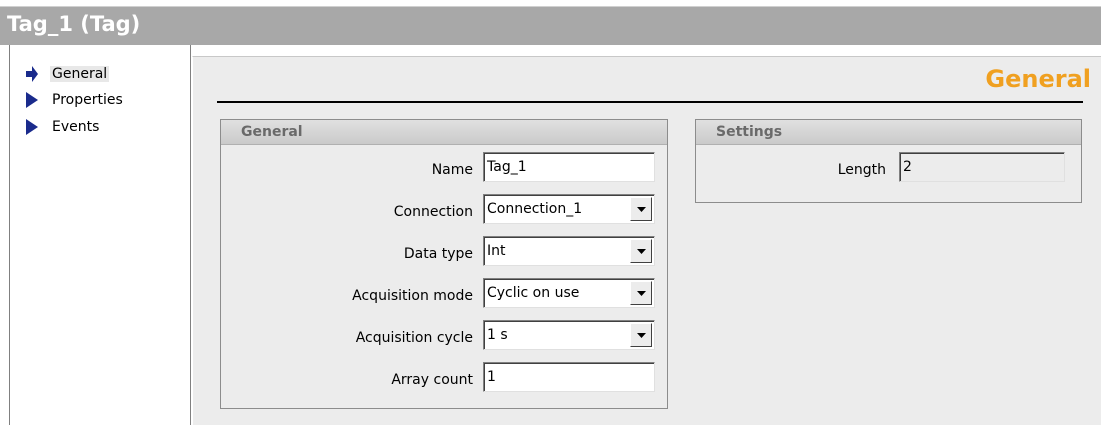 The width and height of the screenshot is (1101, 425). I want to click on length-label: Length, so click(861, 170).